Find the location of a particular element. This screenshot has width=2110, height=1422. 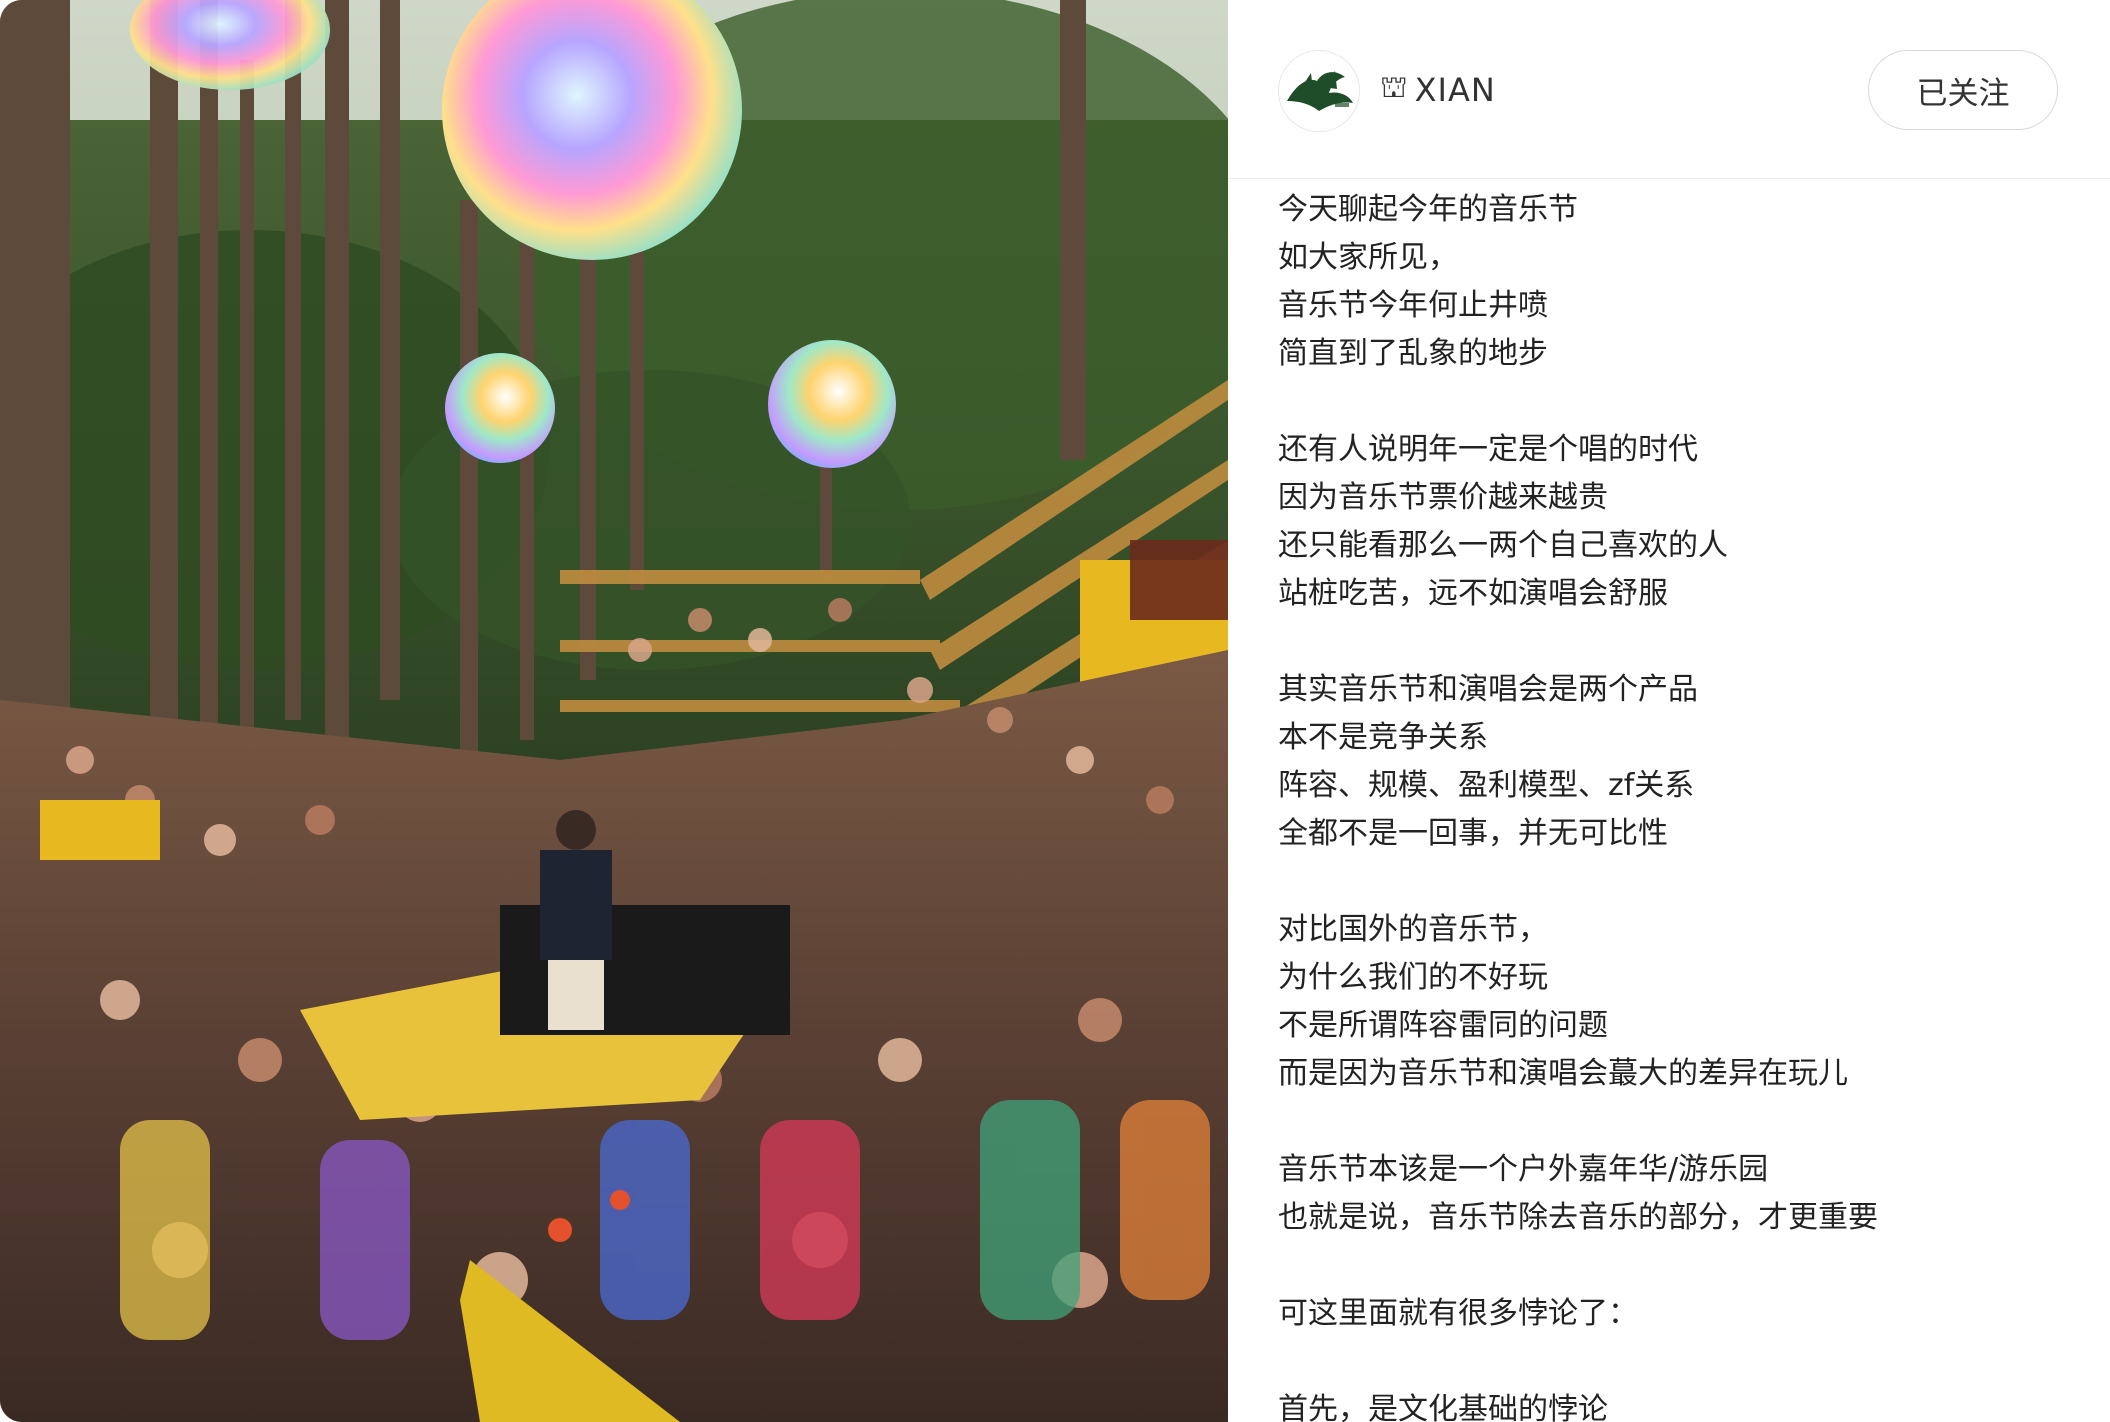

content-line: 音乐节本该是一个户外嘉年华/游乐园 is located at coordinates (1523, 1169).